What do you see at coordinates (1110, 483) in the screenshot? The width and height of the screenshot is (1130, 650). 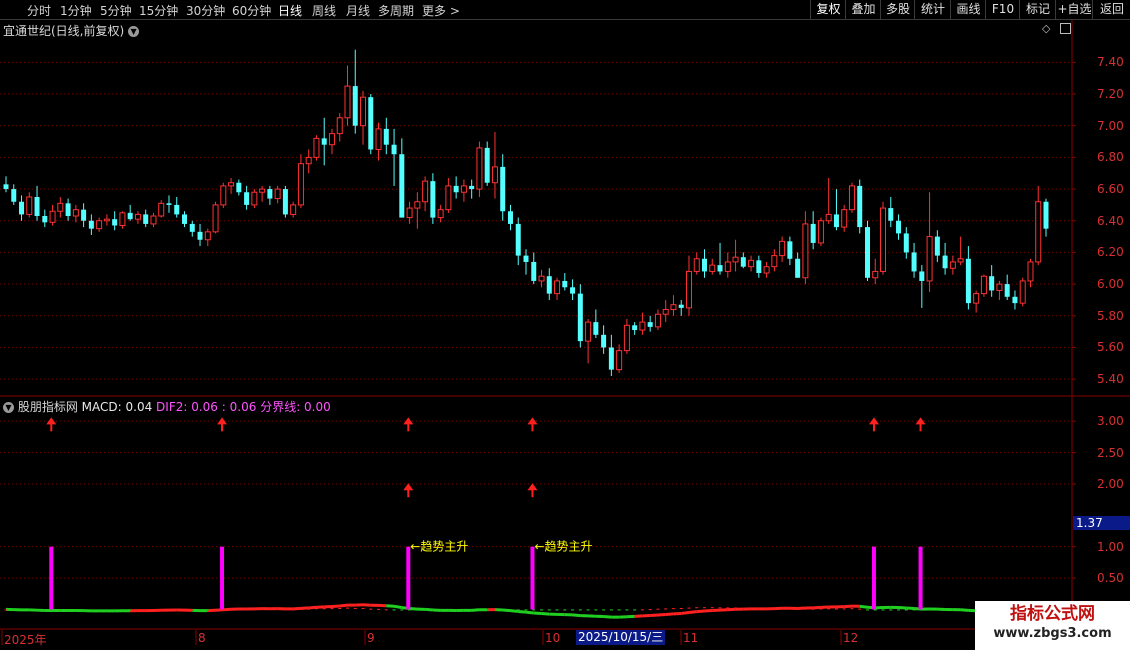 I see `indicator-tick-label: 2.00` at bounding box center [1110, 483].